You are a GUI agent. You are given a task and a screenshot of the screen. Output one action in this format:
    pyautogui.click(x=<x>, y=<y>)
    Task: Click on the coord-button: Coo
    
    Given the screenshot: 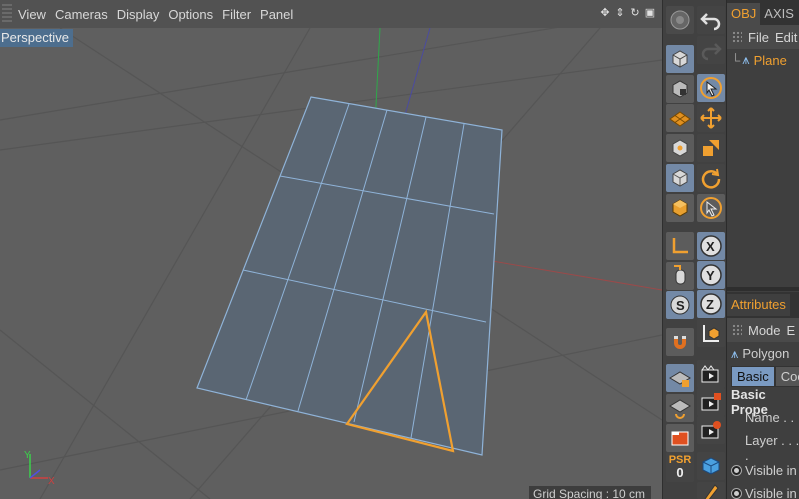 What is the action you would take?
    pyautogui.click(x=786, y=376)
    